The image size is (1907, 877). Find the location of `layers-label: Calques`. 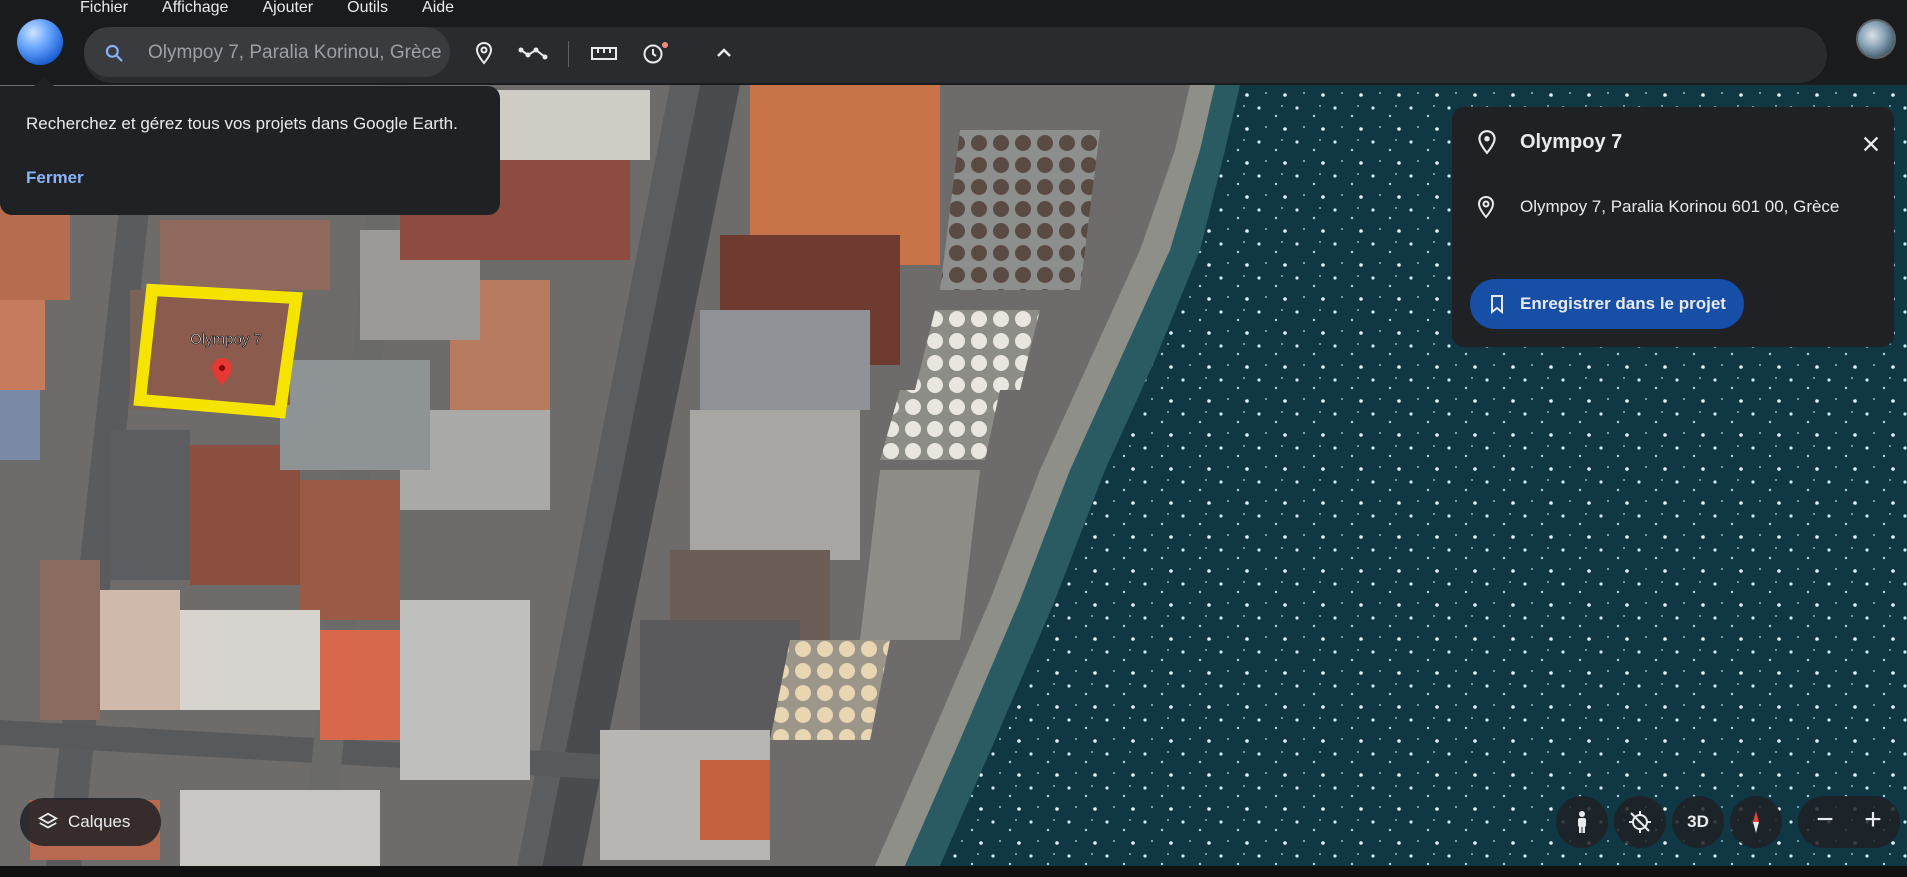

layers-label: Calques is located at coordinates (99, 821).